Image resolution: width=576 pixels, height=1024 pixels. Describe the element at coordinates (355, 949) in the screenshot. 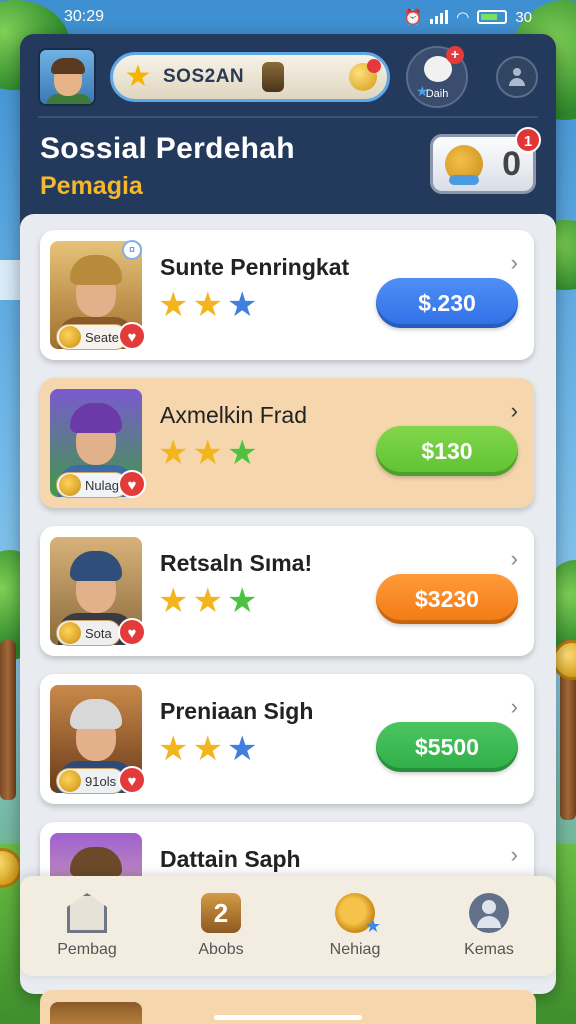

I see `nav-label: Nehiag` at that location.